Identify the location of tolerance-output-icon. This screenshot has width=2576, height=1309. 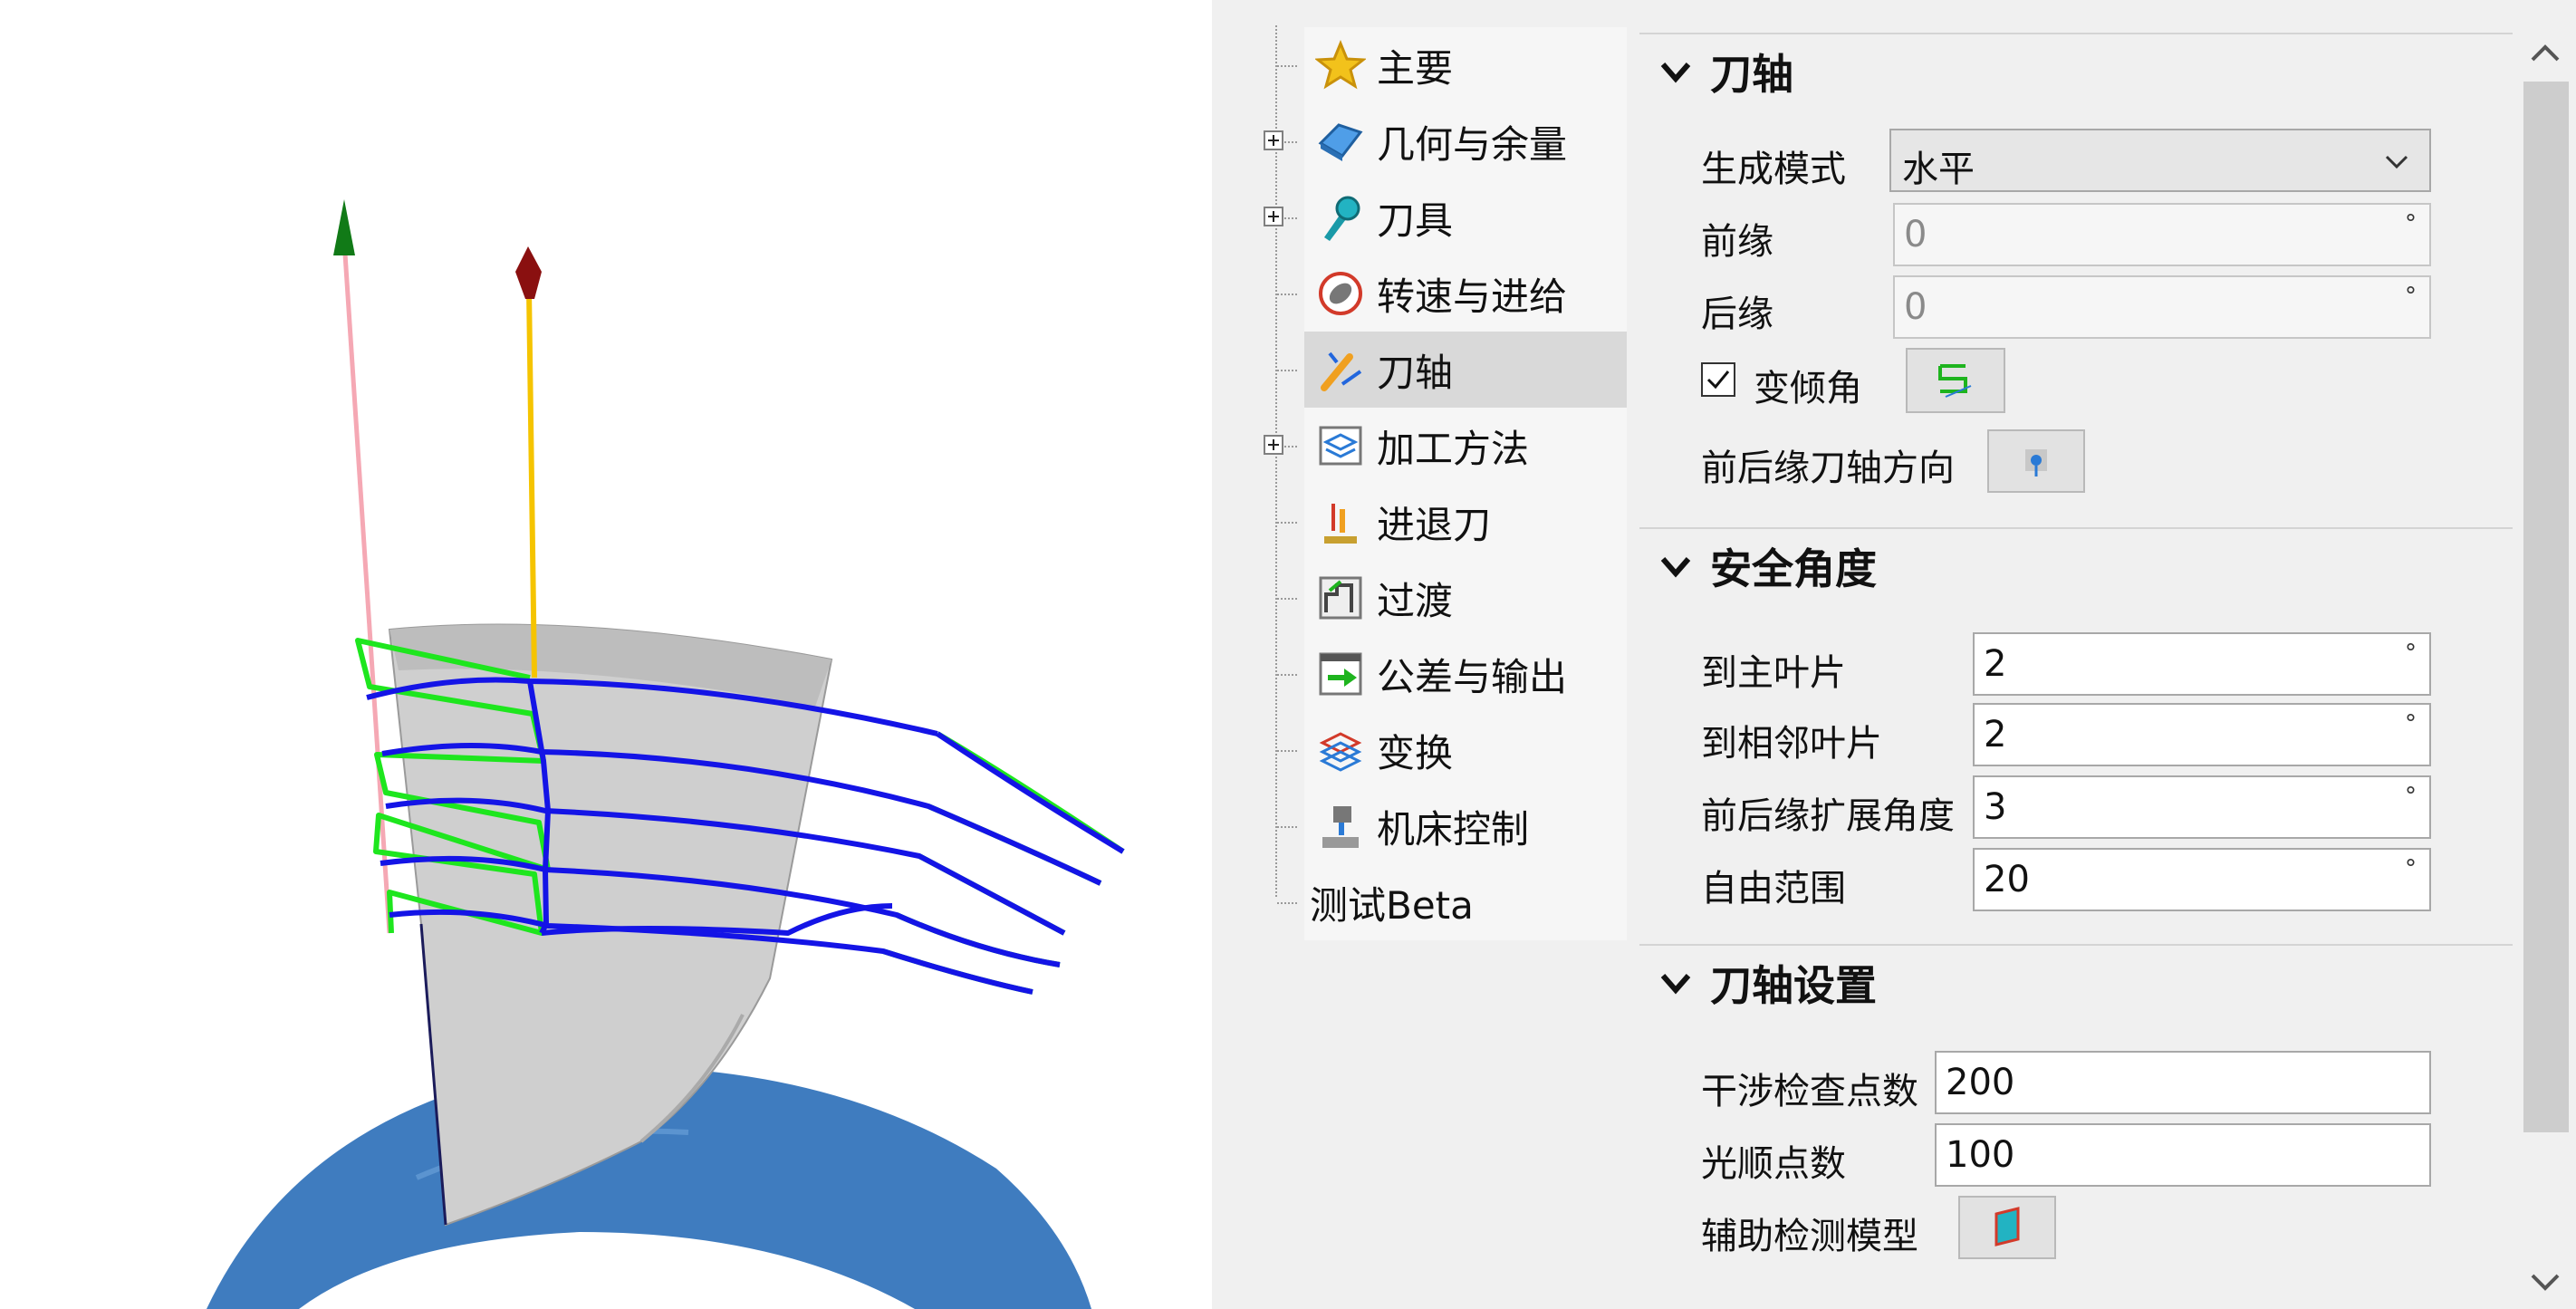
(1340, 674).